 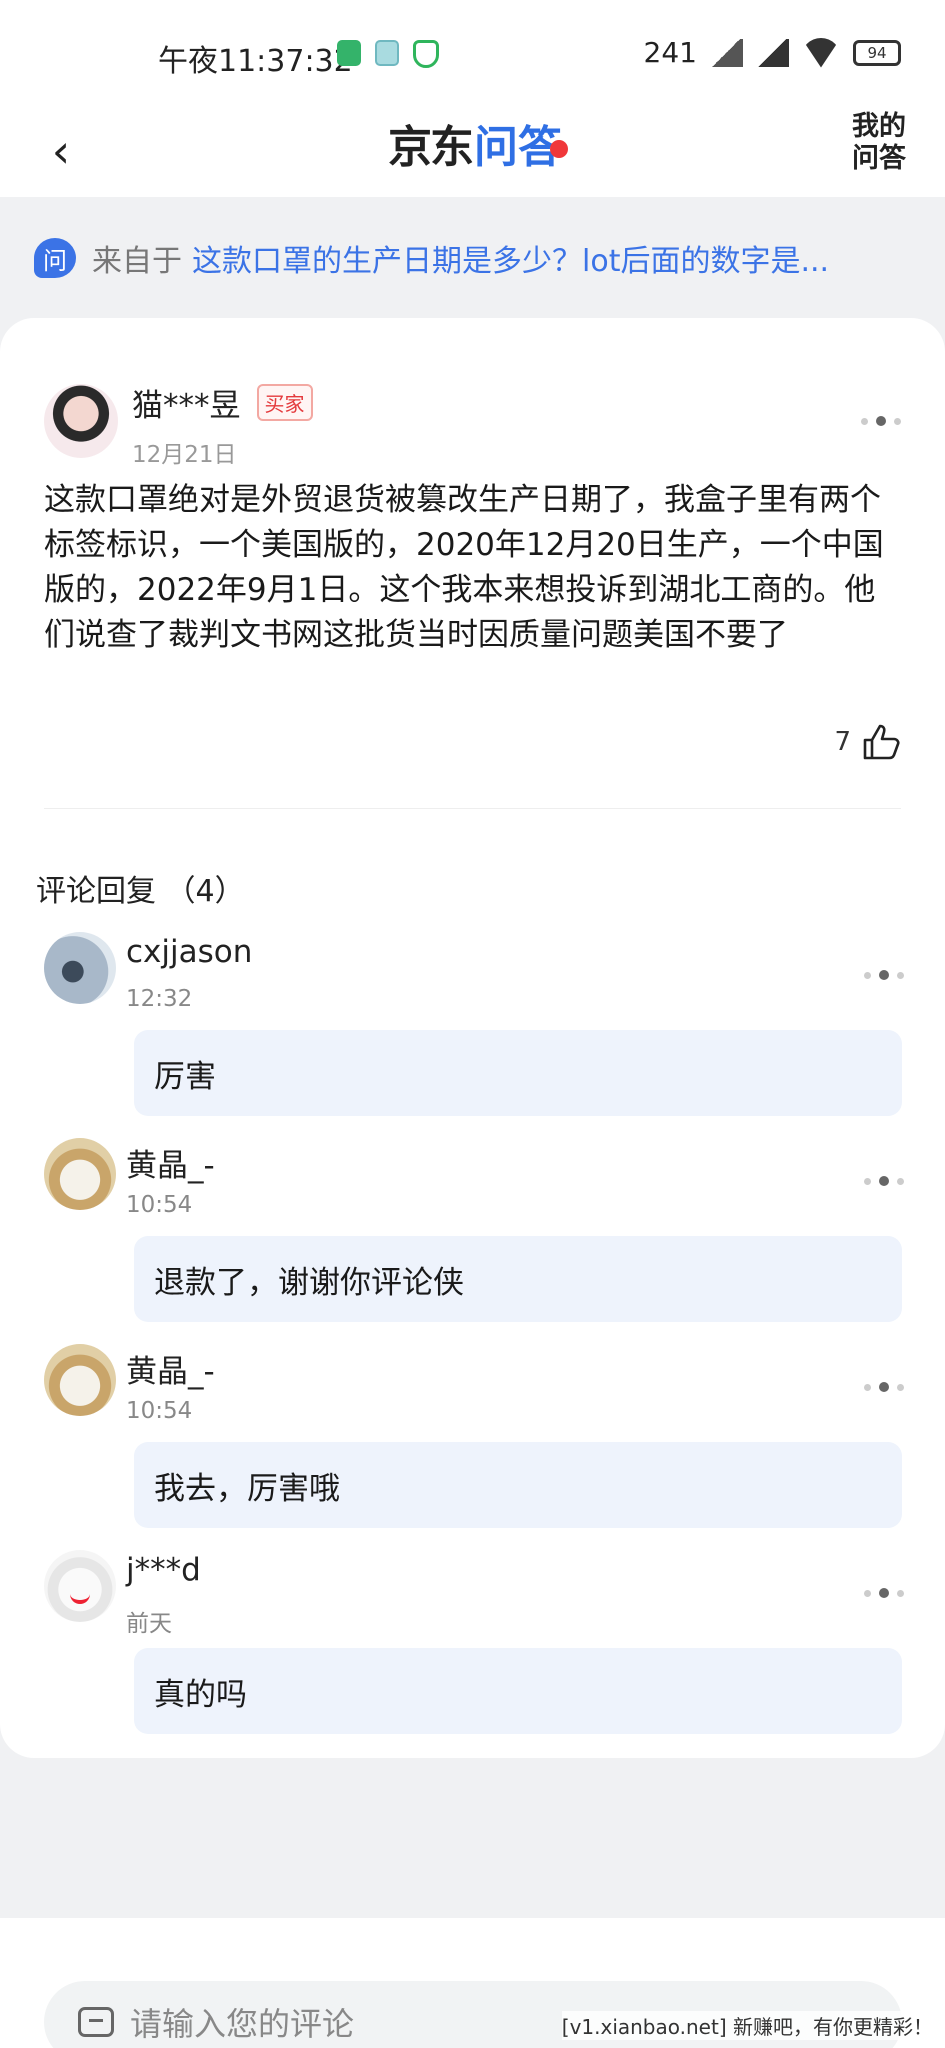 I want to click on comment-time: 12:32, so click(x=159, y=999).